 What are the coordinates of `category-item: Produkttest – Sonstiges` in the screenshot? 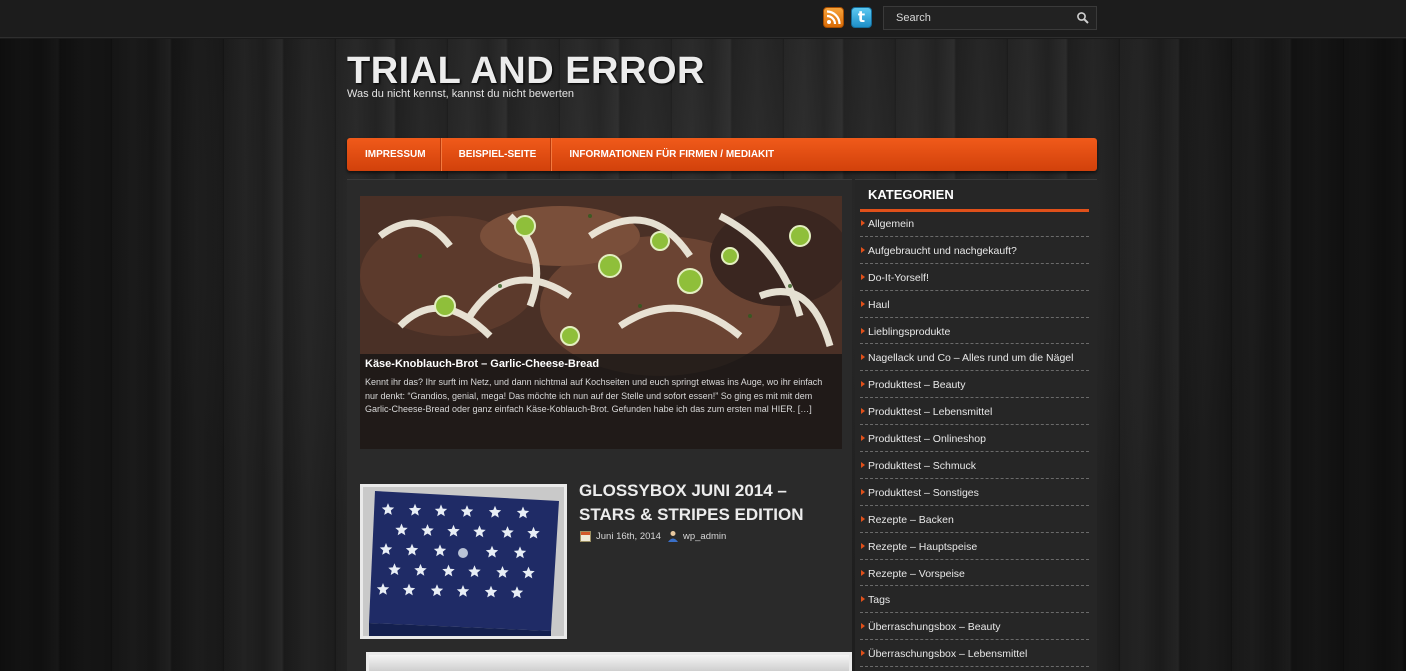 It's located at (974, 492).